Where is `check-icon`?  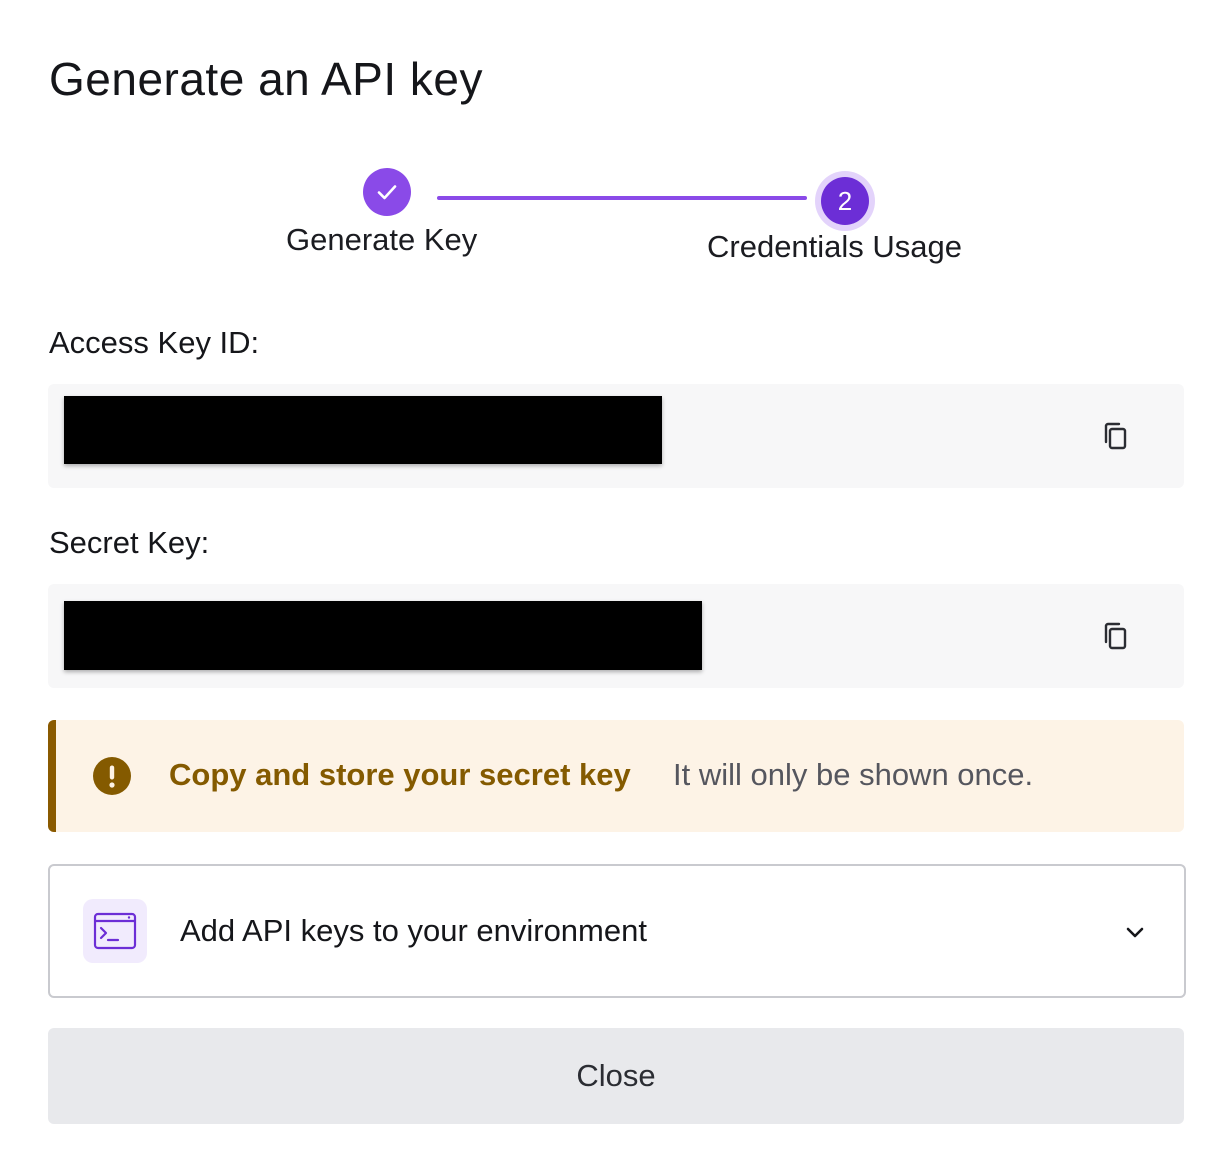
check-icon is located at coordinates (387, 192).